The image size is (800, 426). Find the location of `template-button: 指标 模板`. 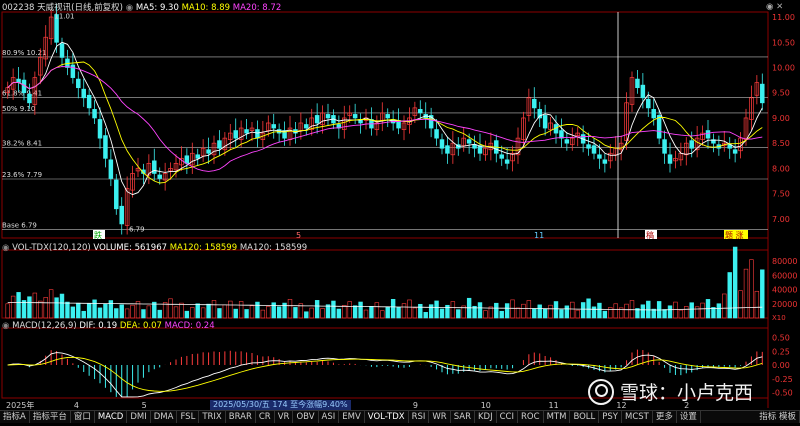

template-button: 指标 模板 is located at coordinates (778, 417).